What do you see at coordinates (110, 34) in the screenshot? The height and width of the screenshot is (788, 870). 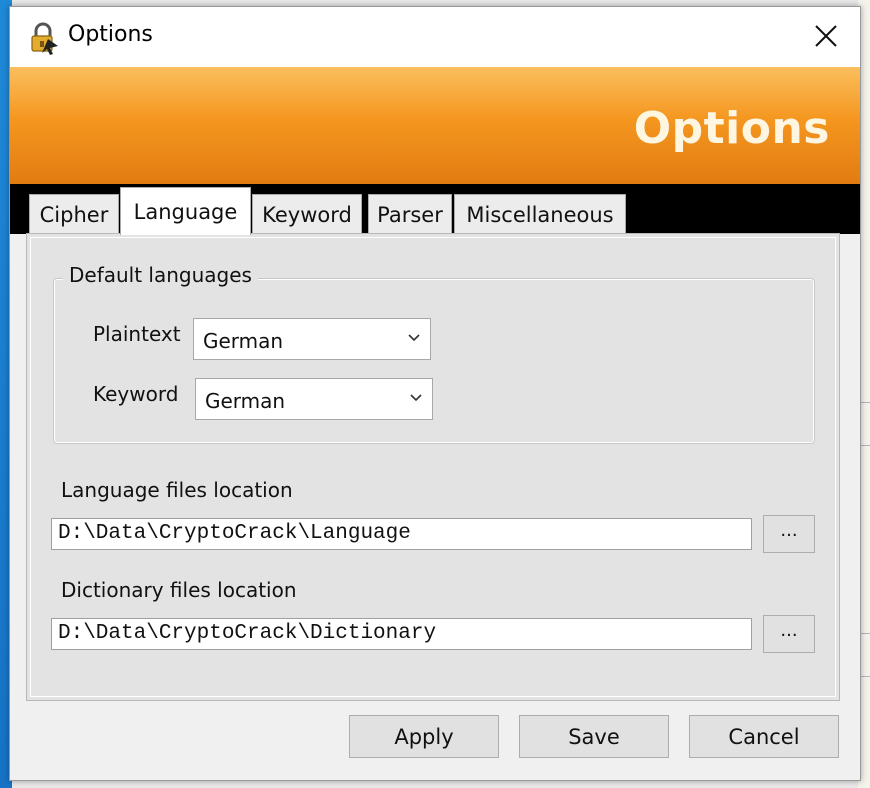 I see `window-title: Options` at bounding box center [110, 34].